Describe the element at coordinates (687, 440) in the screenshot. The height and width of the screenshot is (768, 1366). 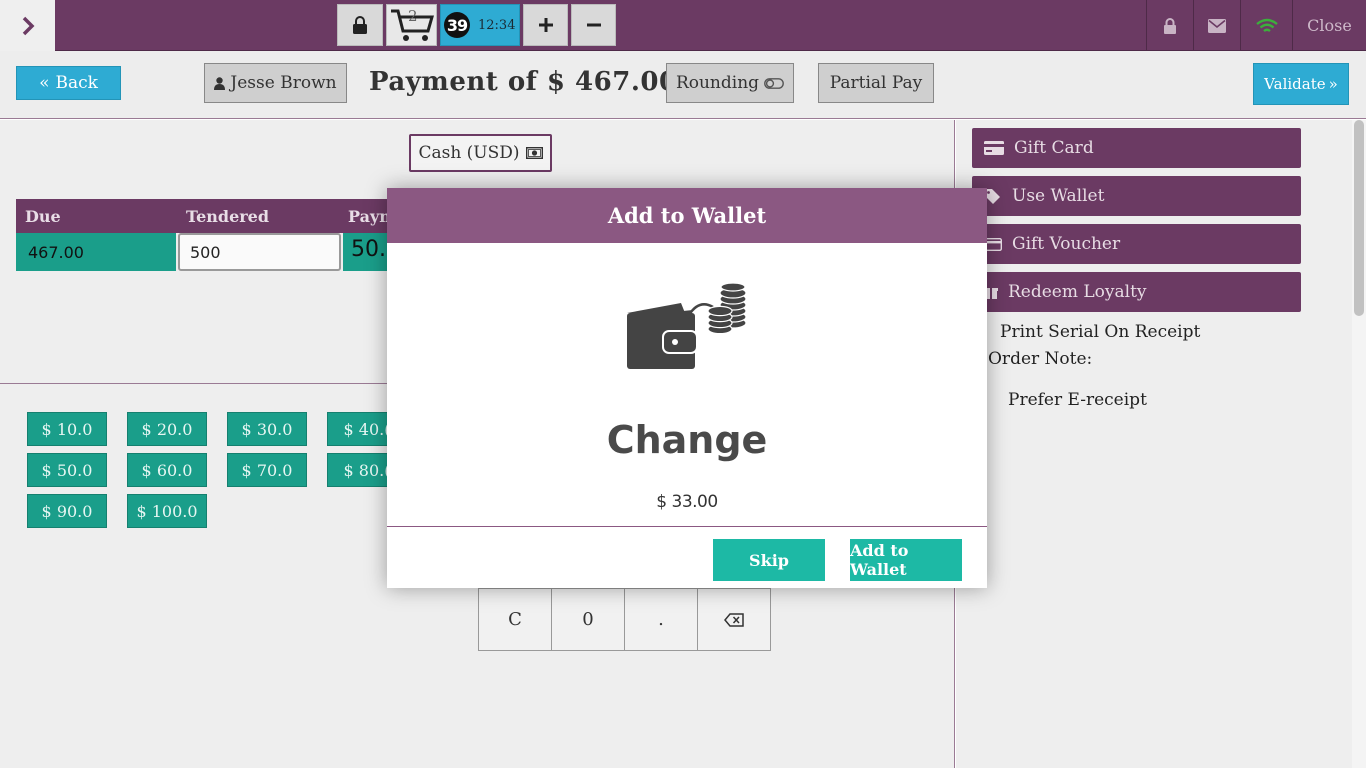
I see `change-heading: Change` at that location.